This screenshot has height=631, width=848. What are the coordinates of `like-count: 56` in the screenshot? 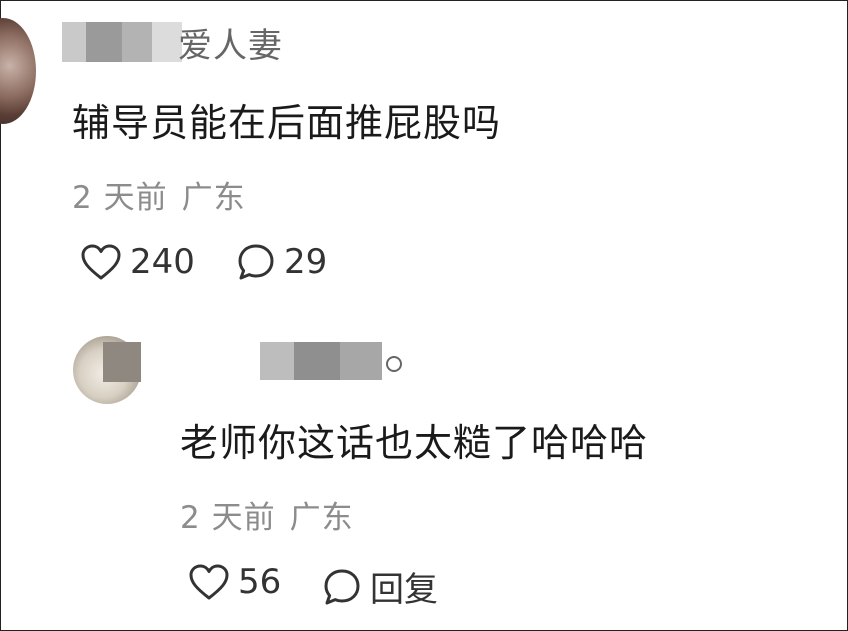 It's located at (260, 582).